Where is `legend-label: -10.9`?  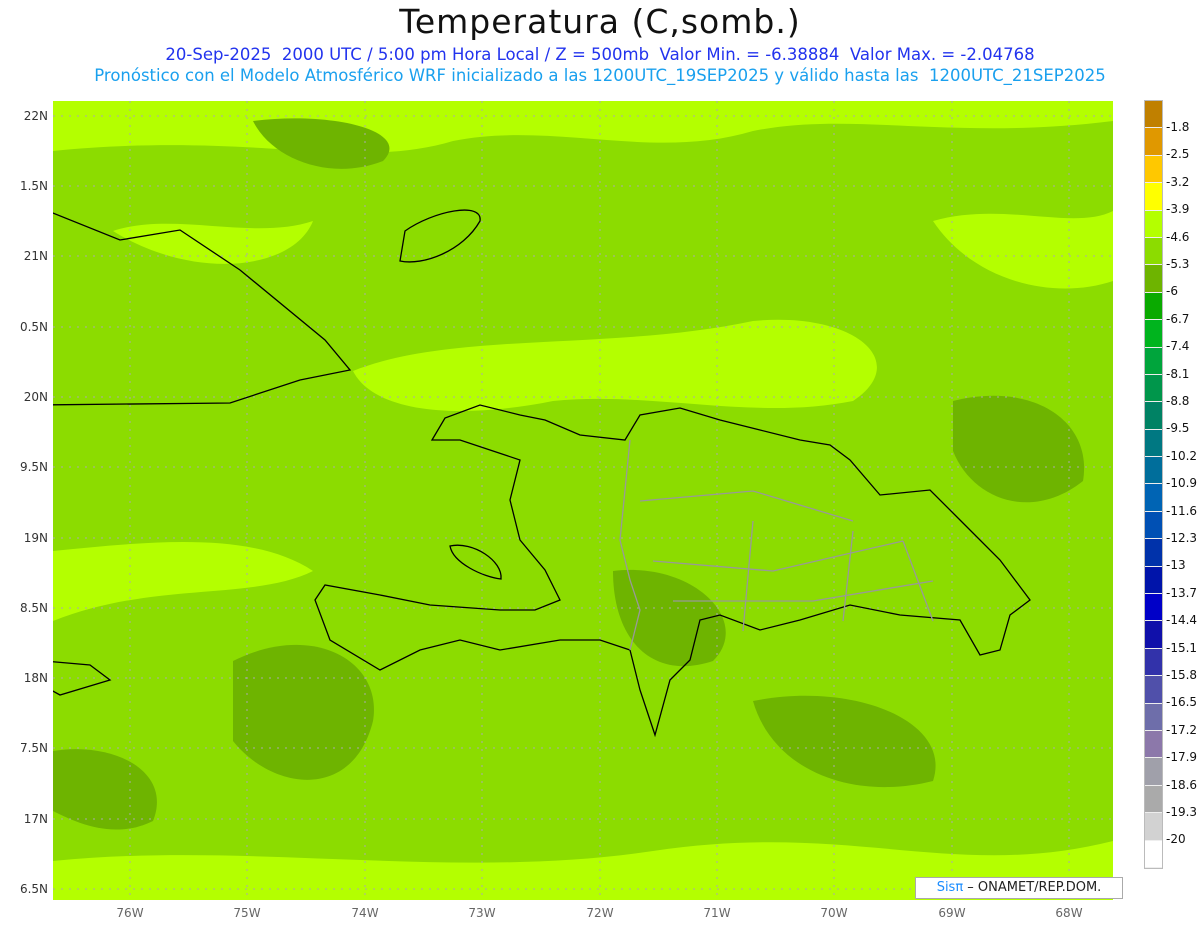 legend-label: -10.9 is located at coordinates (1182, 483).